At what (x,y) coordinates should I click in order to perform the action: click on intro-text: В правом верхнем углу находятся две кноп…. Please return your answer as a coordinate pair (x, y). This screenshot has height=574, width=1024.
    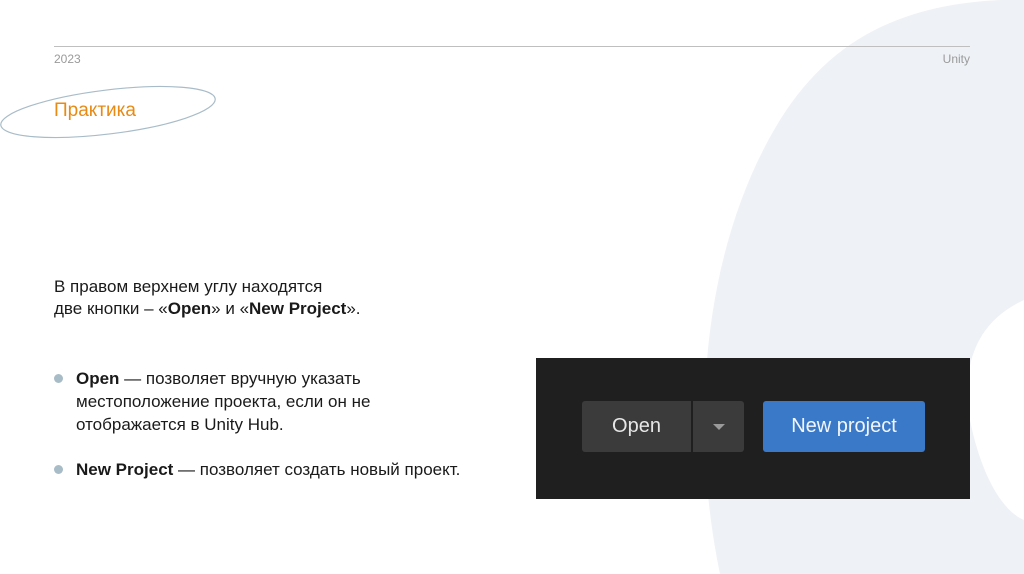
    Looking at the image, I should click on (207, 298).